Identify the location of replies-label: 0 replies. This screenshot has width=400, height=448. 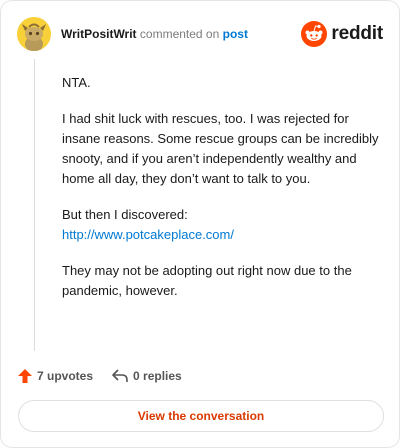
(157, 376).